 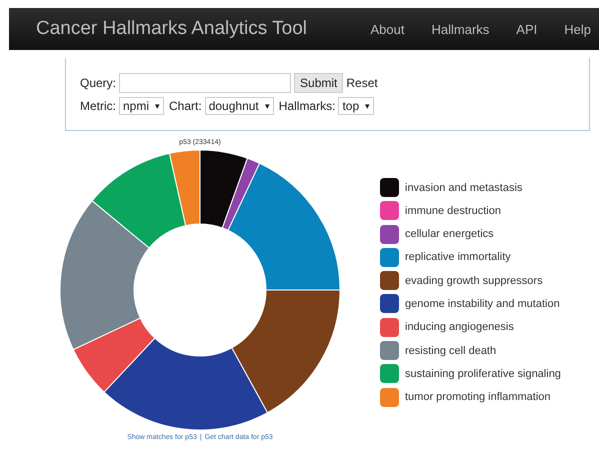 What do you see at coordinates (172, 29) in the screenshot?
I see `site-title: Cancer Hallmarks Analytics Tool` at bounding box center [172, 29].